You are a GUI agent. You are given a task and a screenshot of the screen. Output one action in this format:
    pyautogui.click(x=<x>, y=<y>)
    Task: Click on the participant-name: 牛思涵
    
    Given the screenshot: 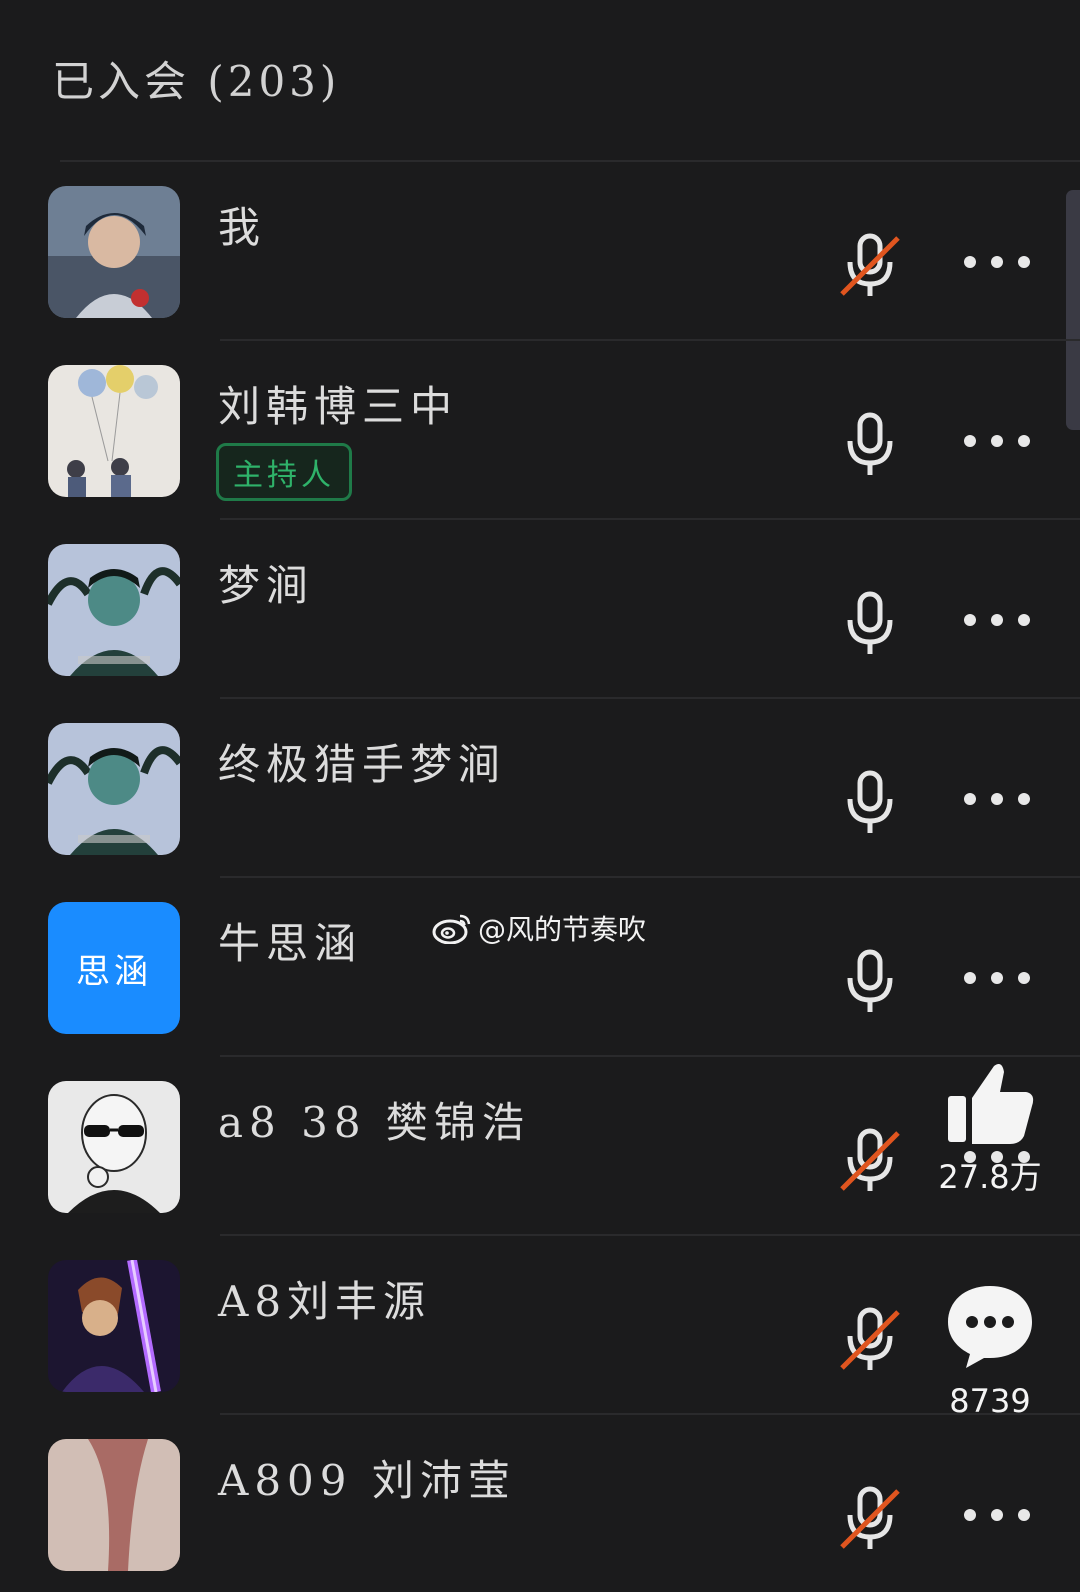 What is the action you would take?
    pyautogui.click(x=290, y=943)
    